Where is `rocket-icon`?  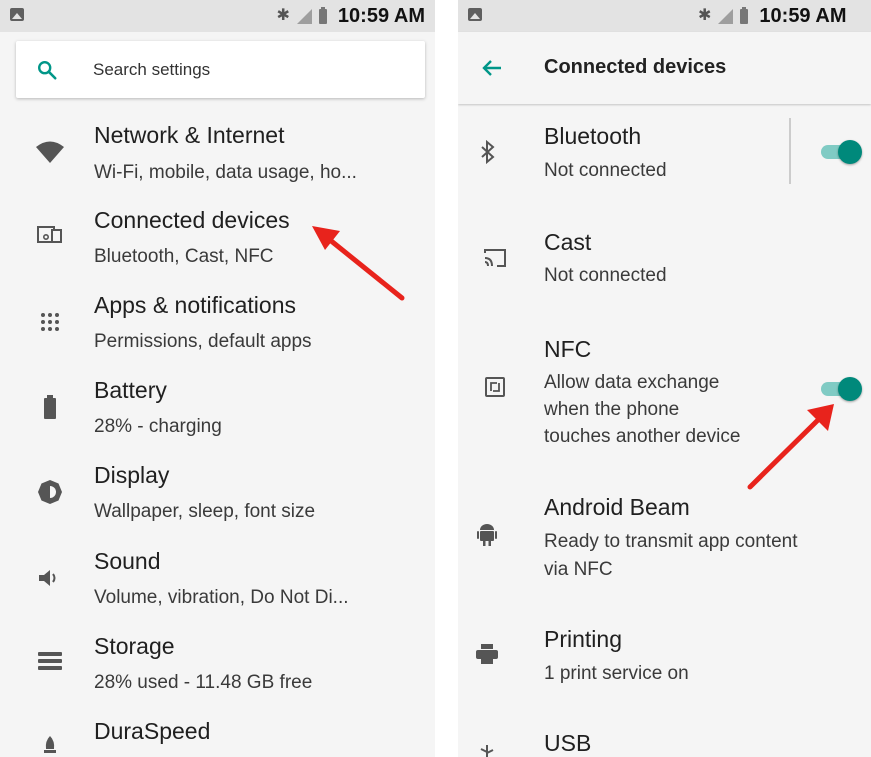 rocket-icon is located at coordinates (50, 744).